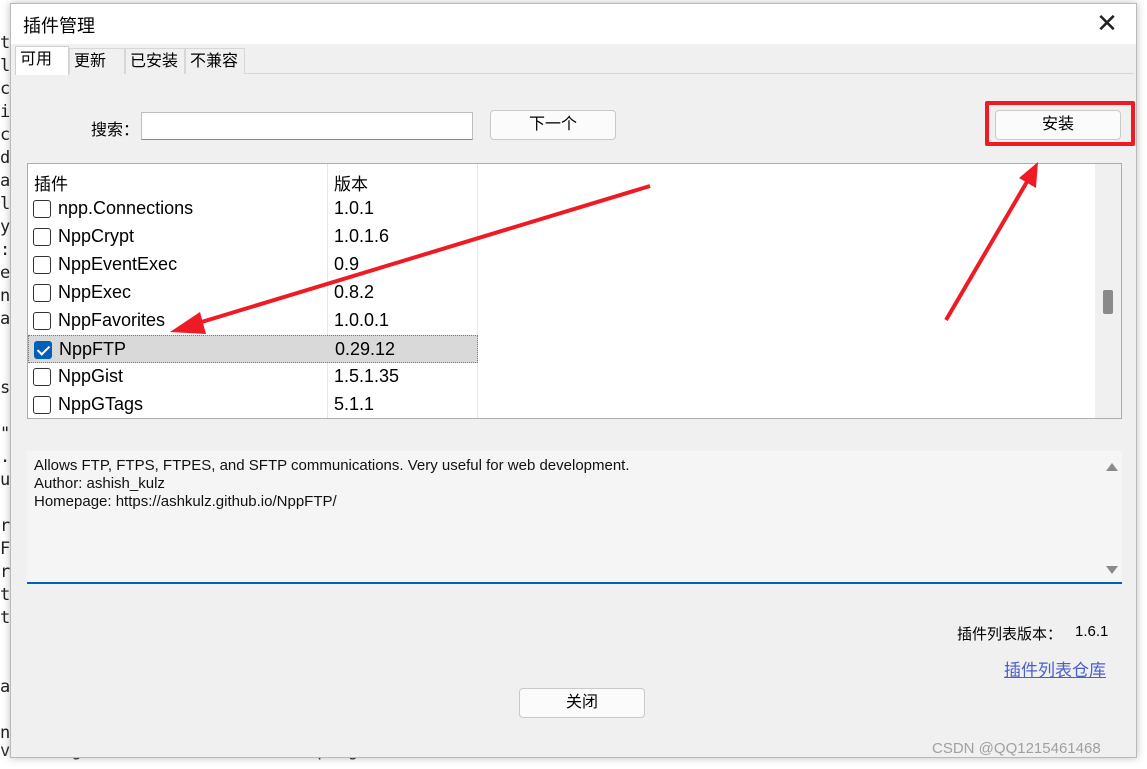 The image size is (1147, 769). What do you see at coordinates (410, 259) in the screenshot?
I see `arrow-to-nppftp` at bounding box center [410, 259].